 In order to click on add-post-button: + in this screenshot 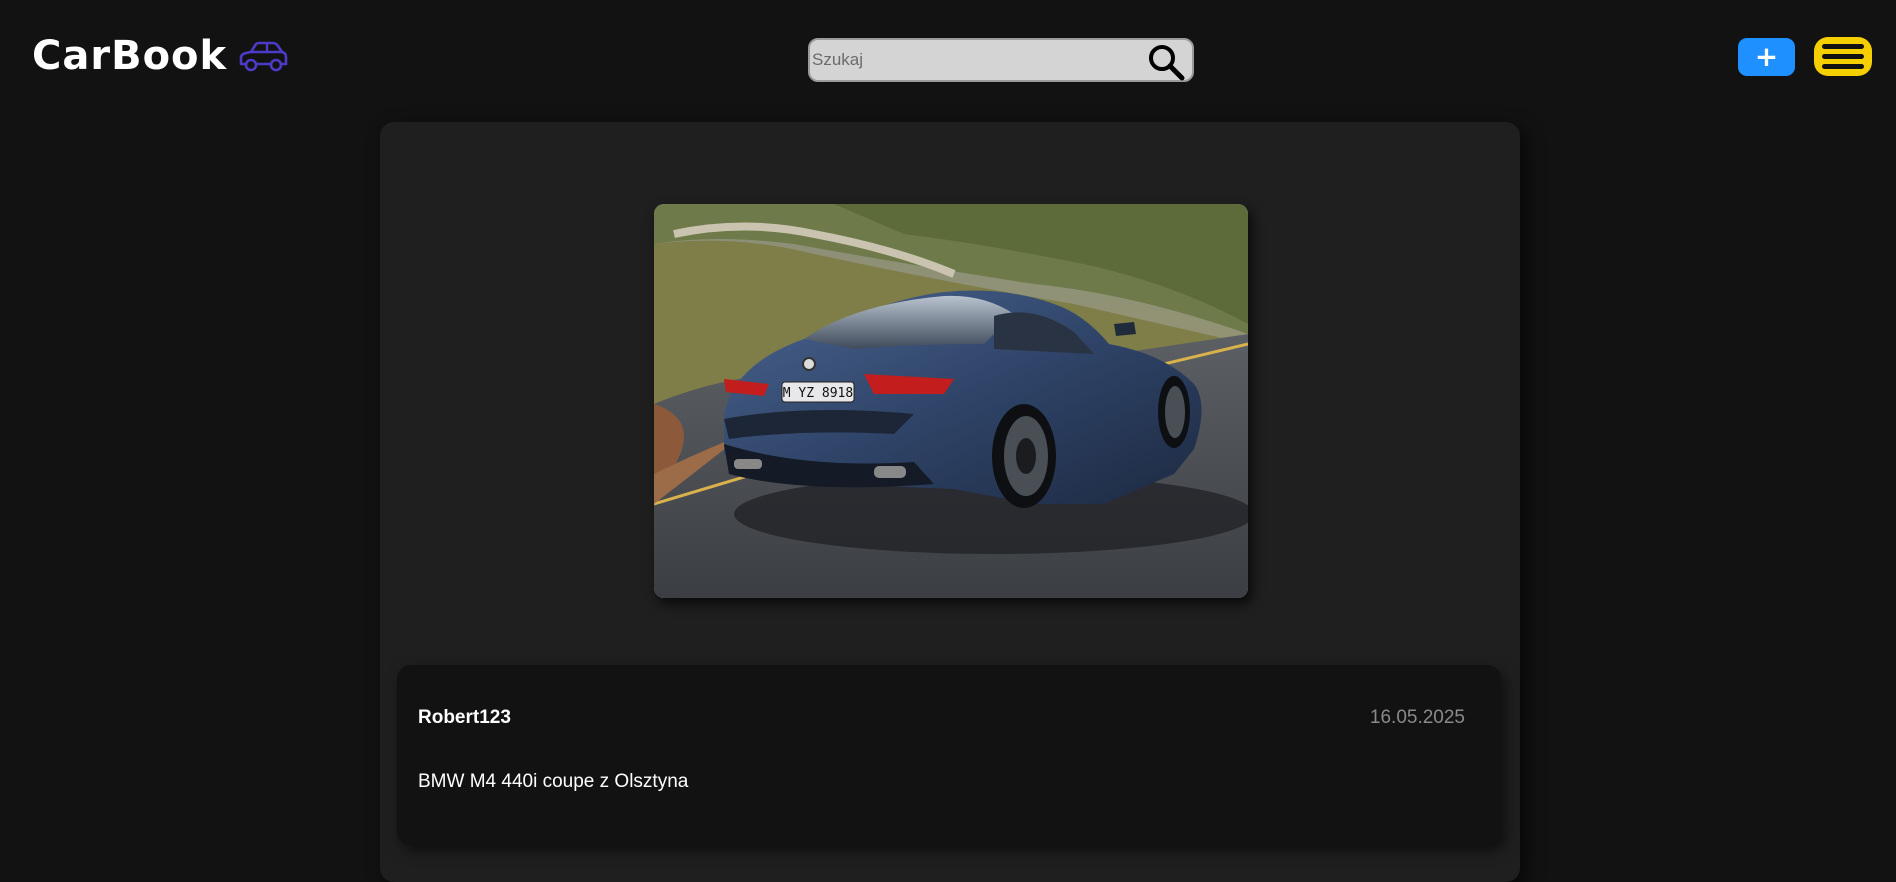, I will do `click(1766, 57)`.